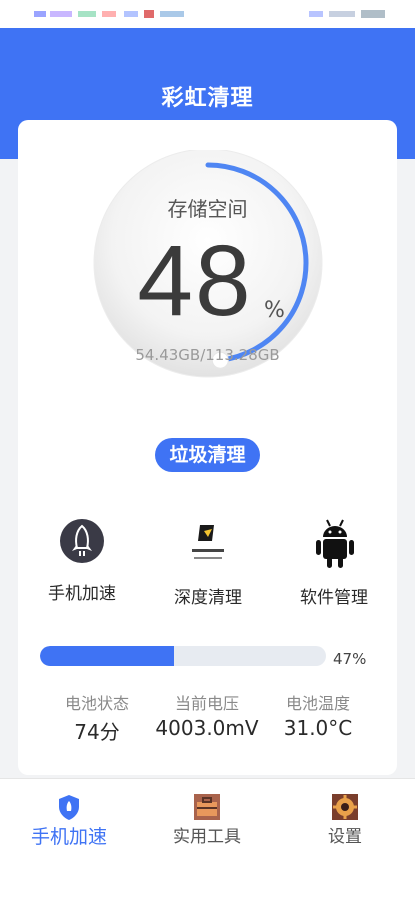 The image size is (415, 900). I want to click on storage-percent: 48, so click(195, 281).